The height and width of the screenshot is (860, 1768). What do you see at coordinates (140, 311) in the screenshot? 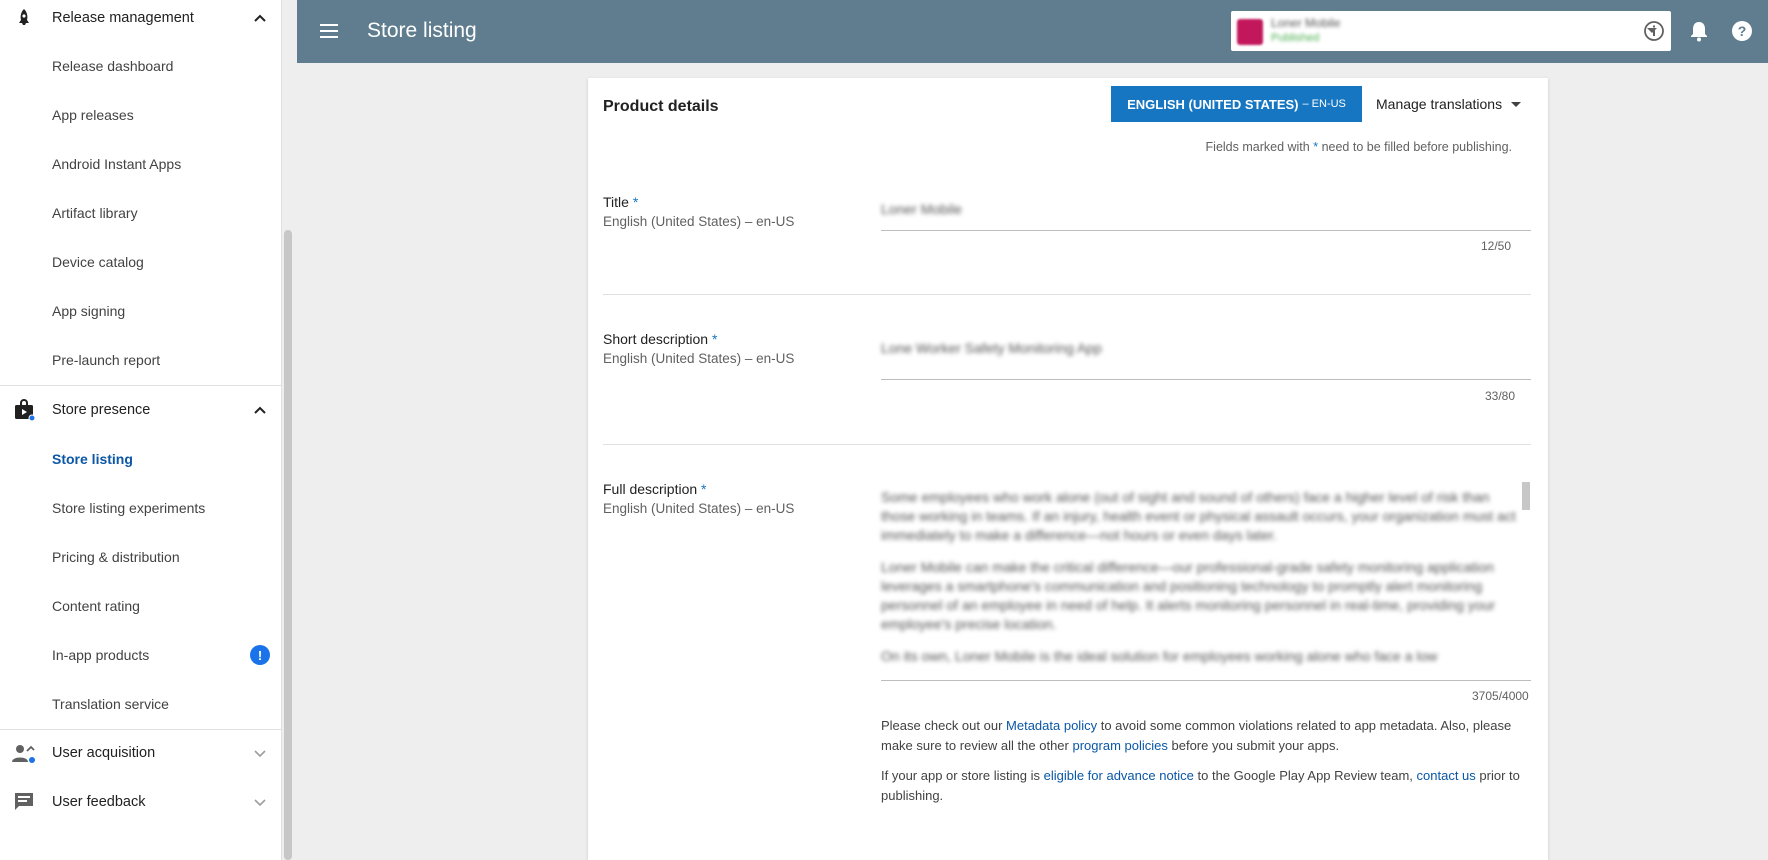
I see `sidebar-item-app-signing: App signing` at bounding box center [140, 311].